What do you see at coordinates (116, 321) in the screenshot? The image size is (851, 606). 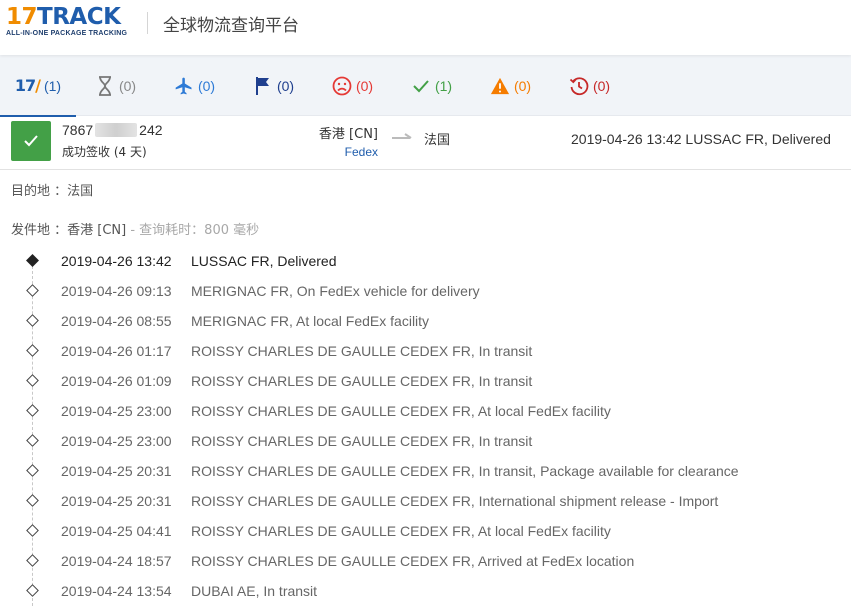 I see `event-time: 2019-04-26 08:55` at bounding box center [116, 321].